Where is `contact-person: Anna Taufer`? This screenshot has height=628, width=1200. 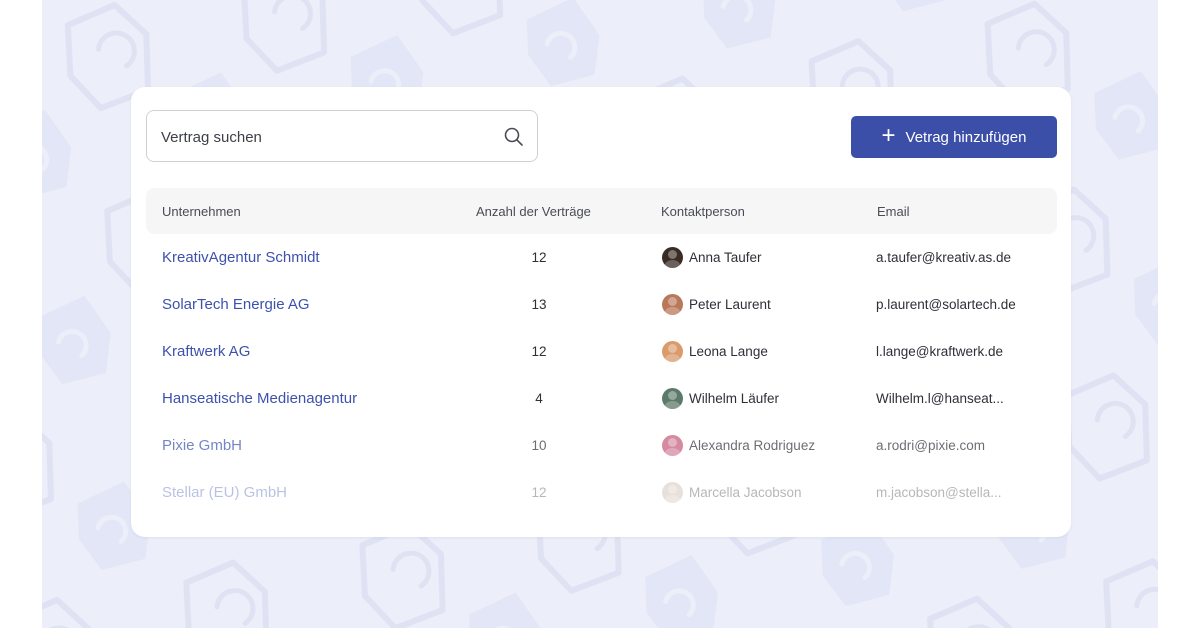
contact-person: Anna Taufer is located at coordinates (712, 257).